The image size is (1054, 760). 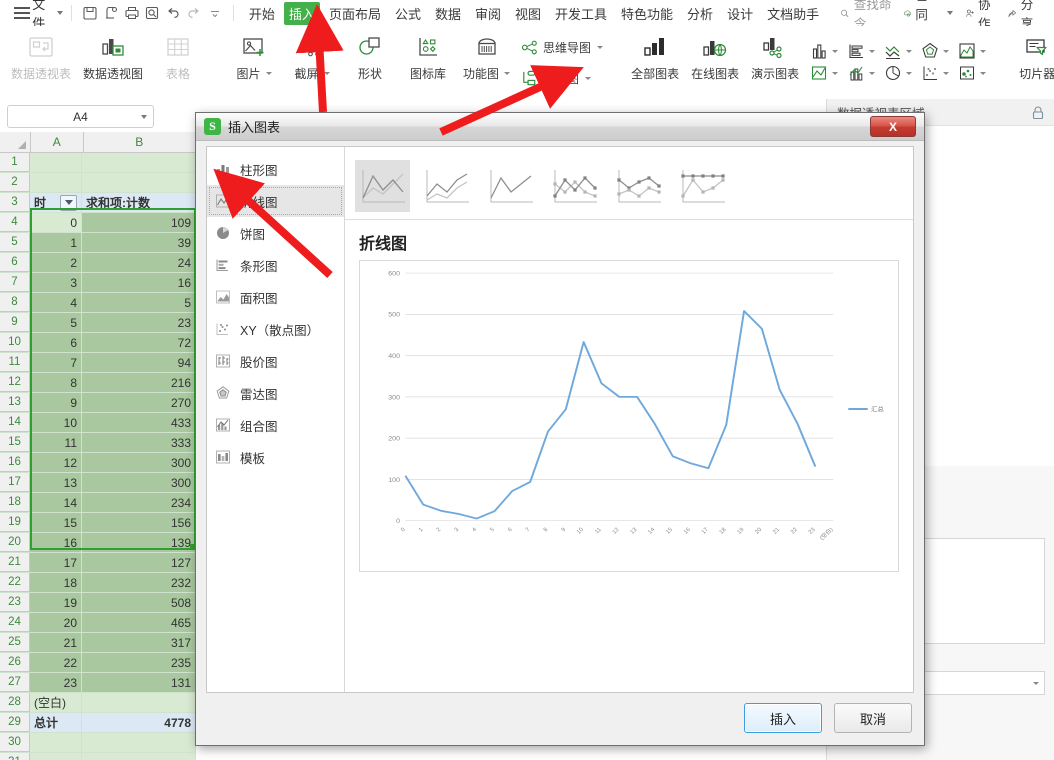 I want to click on cell-a: 17, so click(x=56, y=562).